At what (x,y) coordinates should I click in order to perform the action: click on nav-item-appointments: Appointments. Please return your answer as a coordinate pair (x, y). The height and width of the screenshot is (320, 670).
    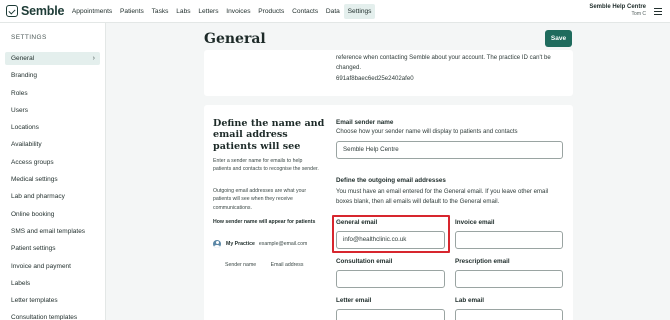
    Looking at the image, I should click on (92, 11).